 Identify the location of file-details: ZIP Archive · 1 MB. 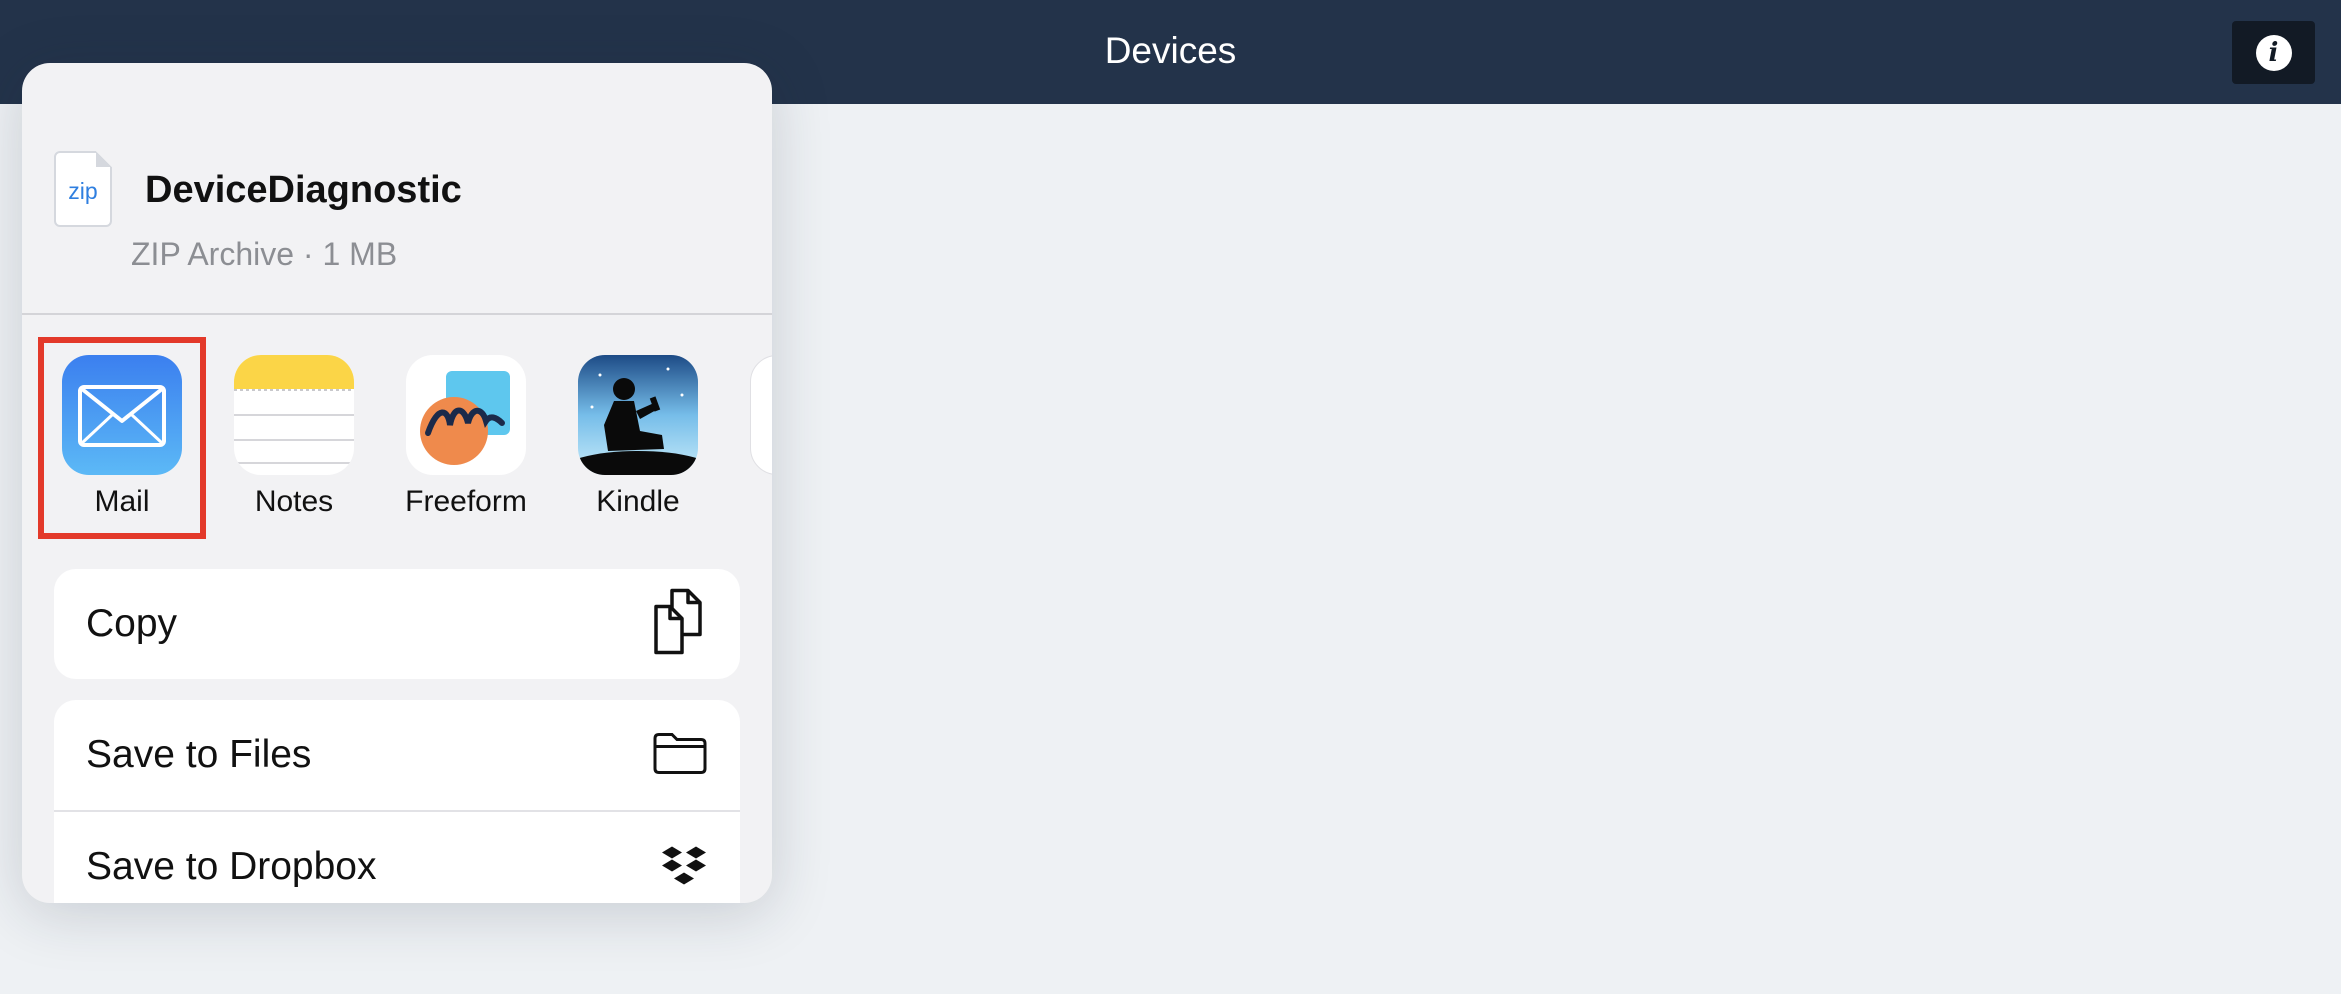
(264, 254).